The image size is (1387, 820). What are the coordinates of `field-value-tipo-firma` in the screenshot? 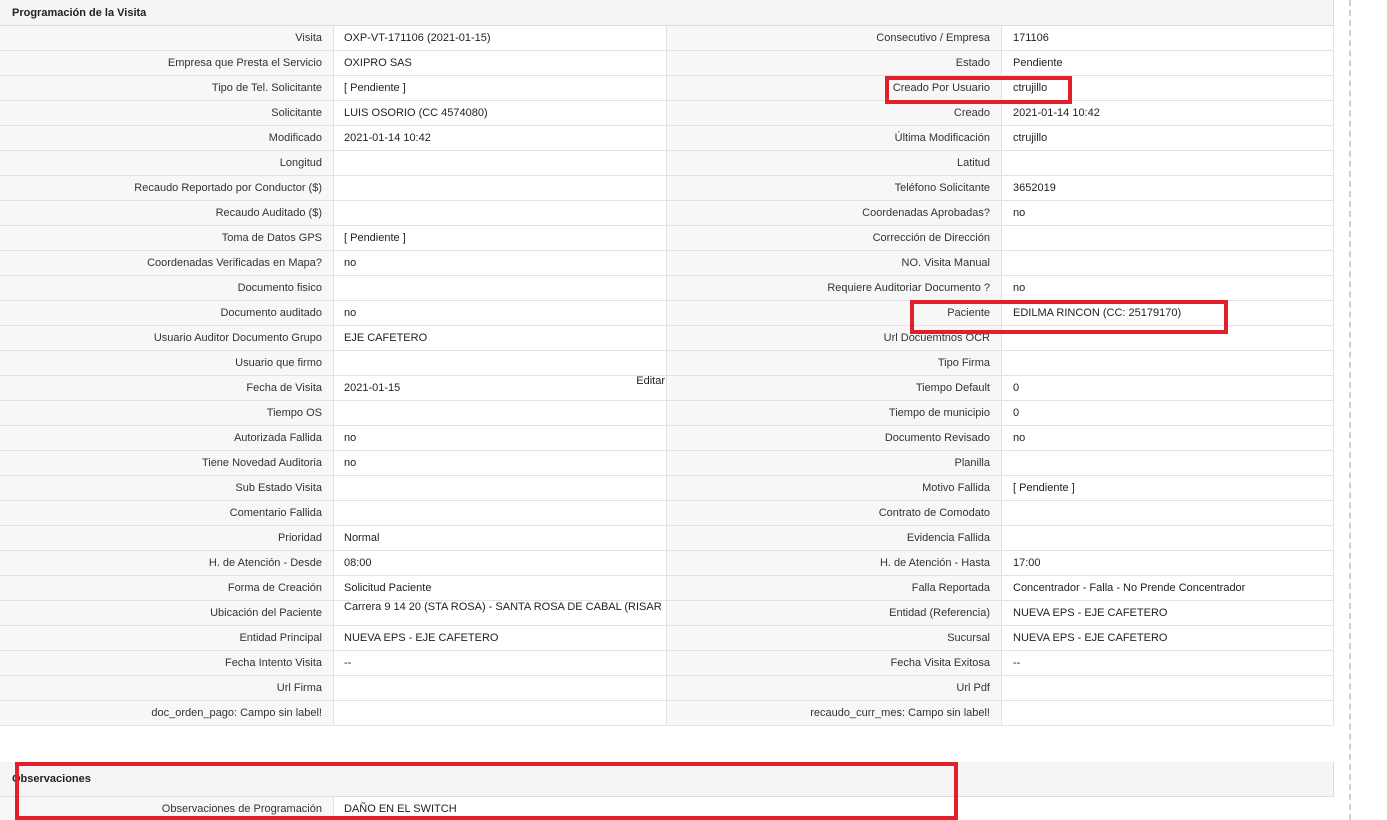 It's located at (1167, 363).